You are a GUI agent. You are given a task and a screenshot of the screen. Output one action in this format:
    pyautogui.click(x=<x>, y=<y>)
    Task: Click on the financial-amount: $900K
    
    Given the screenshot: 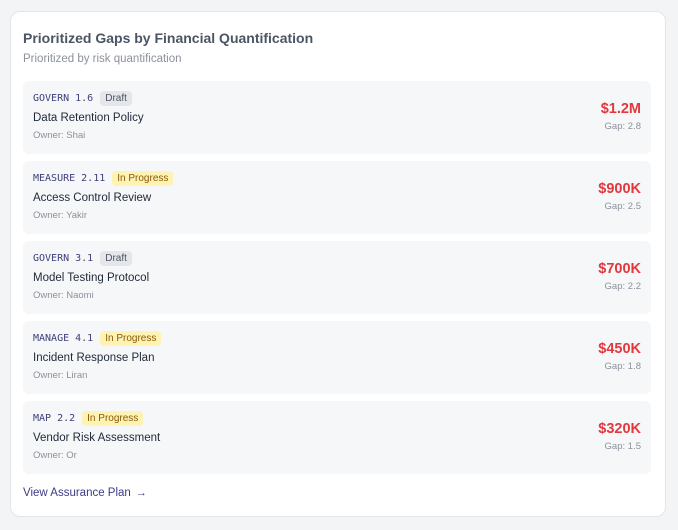 What is the action you would take?
    pyautogui.click(x=619, y=189)
    